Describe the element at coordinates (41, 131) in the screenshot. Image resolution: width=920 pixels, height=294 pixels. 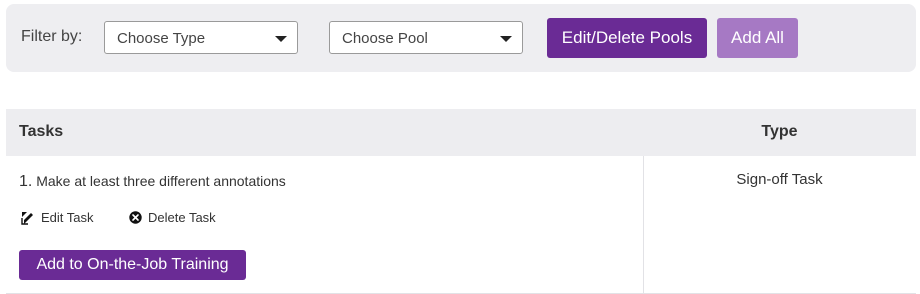
I see `header-tasks: Tasks` at that location.